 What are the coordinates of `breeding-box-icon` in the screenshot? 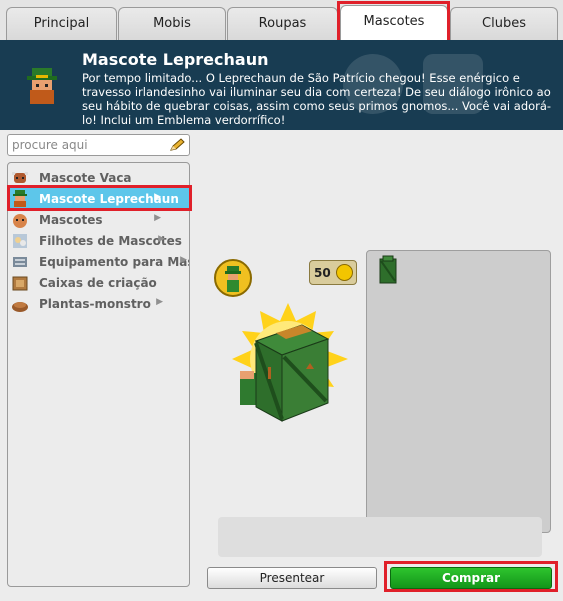 It's located at (20, 283).